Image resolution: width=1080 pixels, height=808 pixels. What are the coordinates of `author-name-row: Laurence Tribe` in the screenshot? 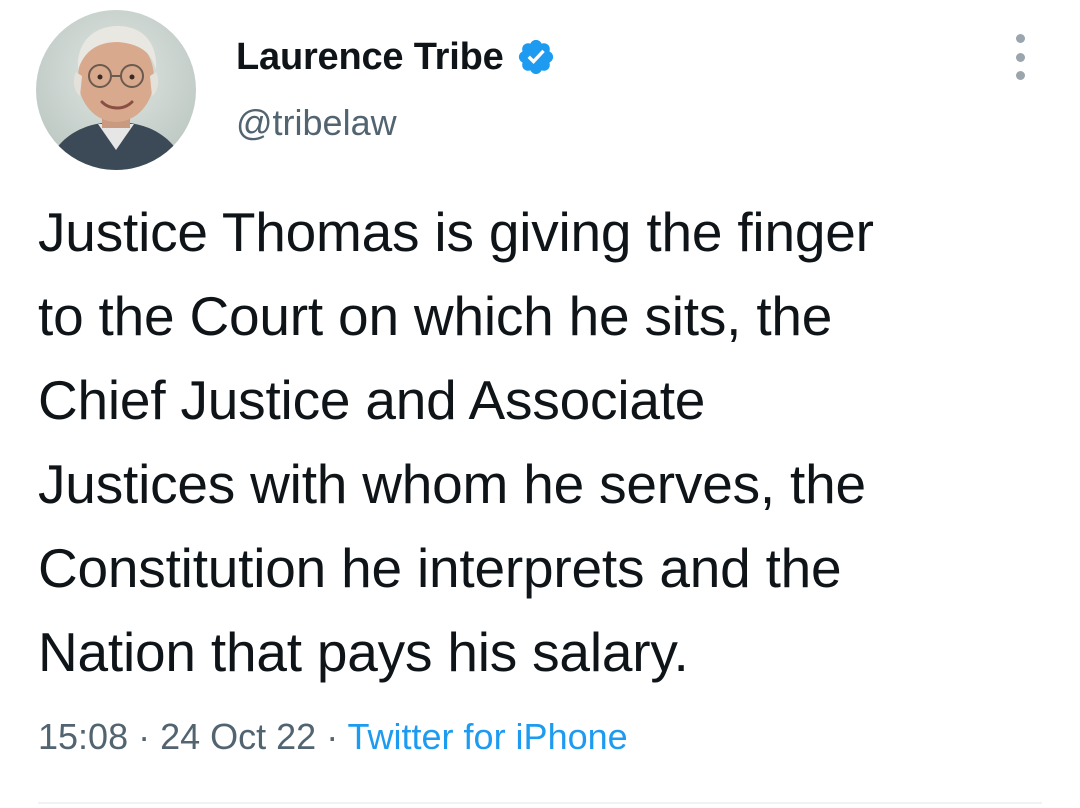 It's located at (396, 57).